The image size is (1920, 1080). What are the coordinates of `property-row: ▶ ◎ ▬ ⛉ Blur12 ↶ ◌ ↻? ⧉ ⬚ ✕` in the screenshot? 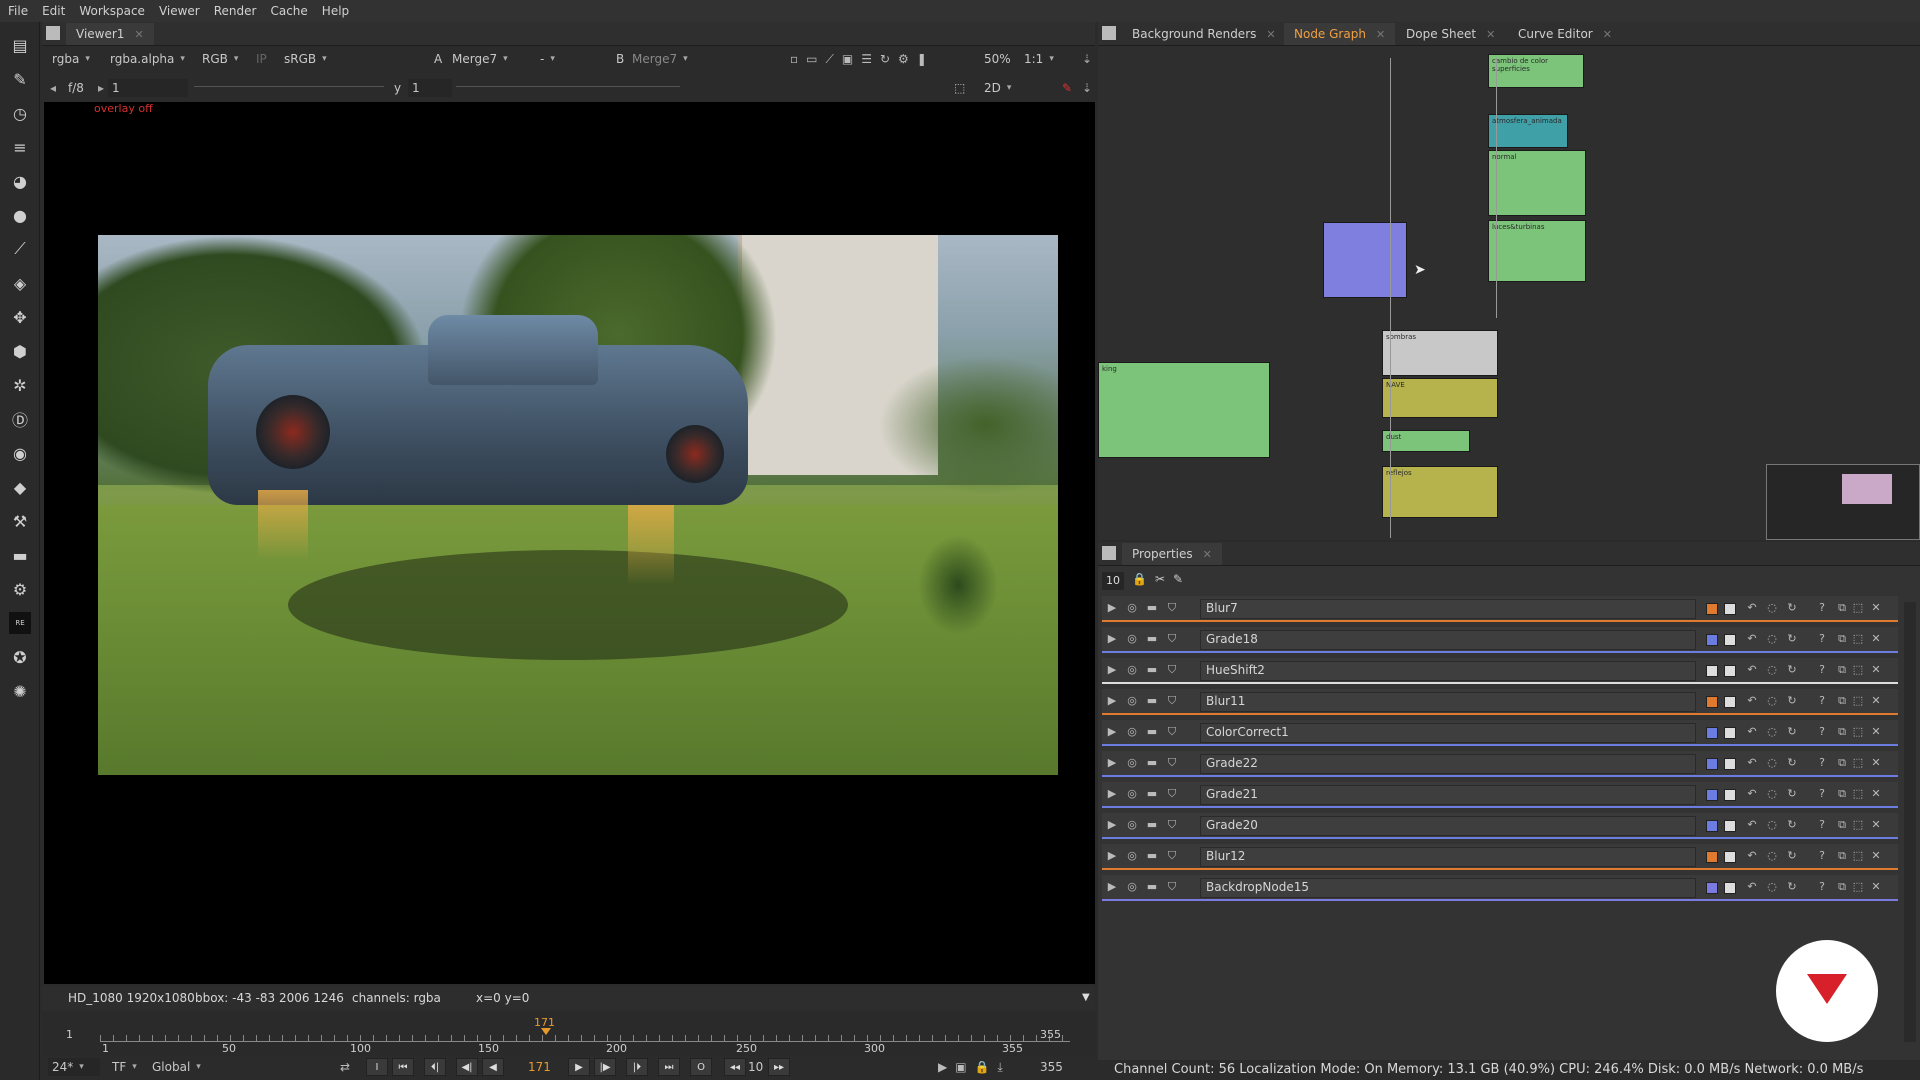 It's located at (1500, 857).